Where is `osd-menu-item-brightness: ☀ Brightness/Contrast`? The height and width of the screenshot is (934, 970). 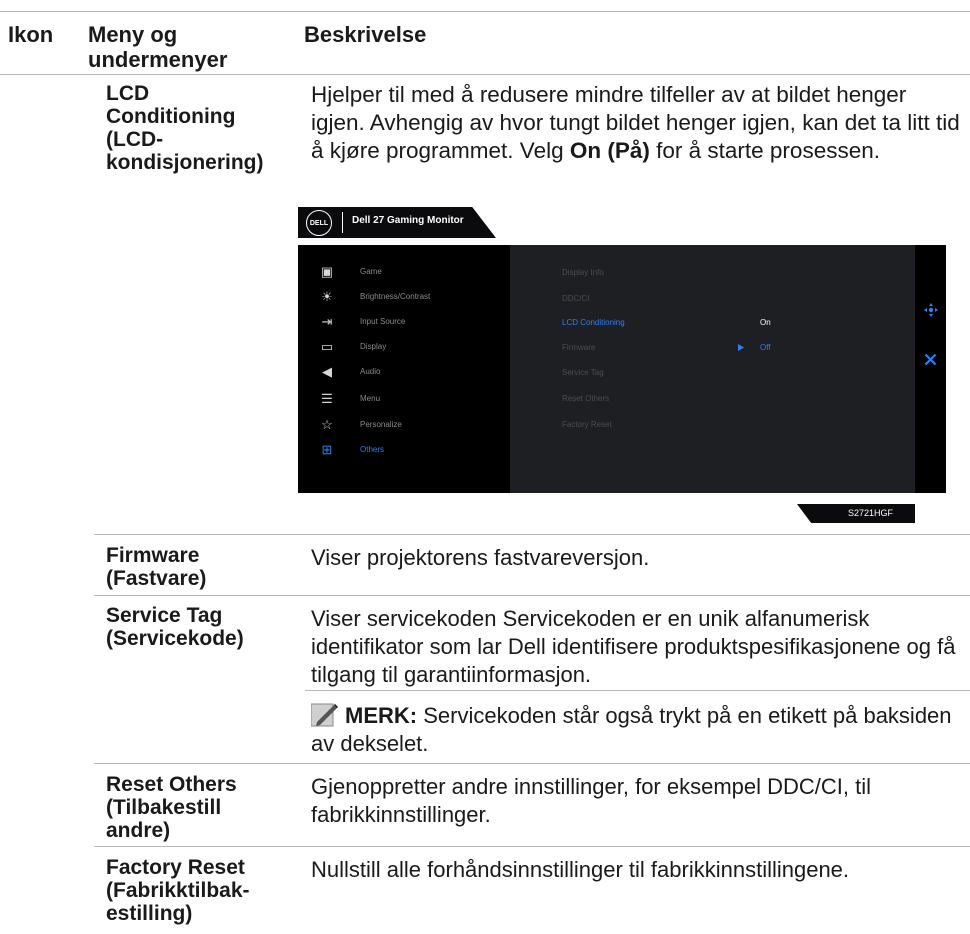 osd-menu-item-brightness: ☀ Brightness/Contrast is located at coordinates (409, 298).